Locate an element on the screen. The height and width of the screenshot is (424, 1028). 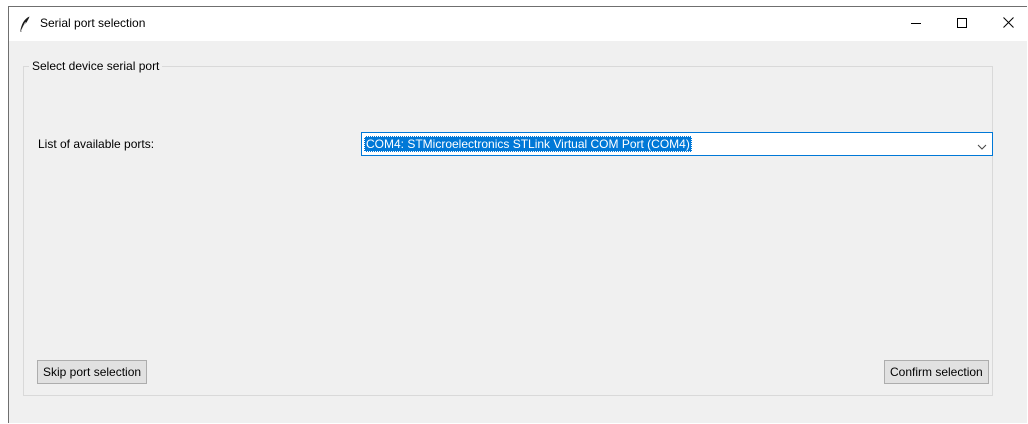
minimize-button is located at coordinates (916, 24).